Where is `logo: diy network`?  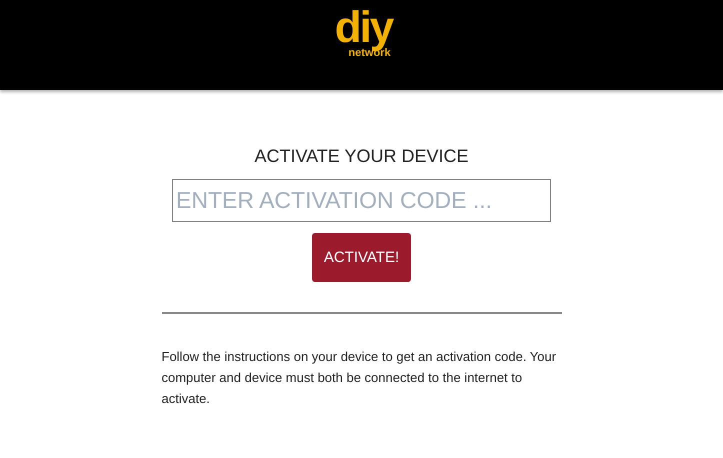 logo: diy network is located at coordinates (363, 33).